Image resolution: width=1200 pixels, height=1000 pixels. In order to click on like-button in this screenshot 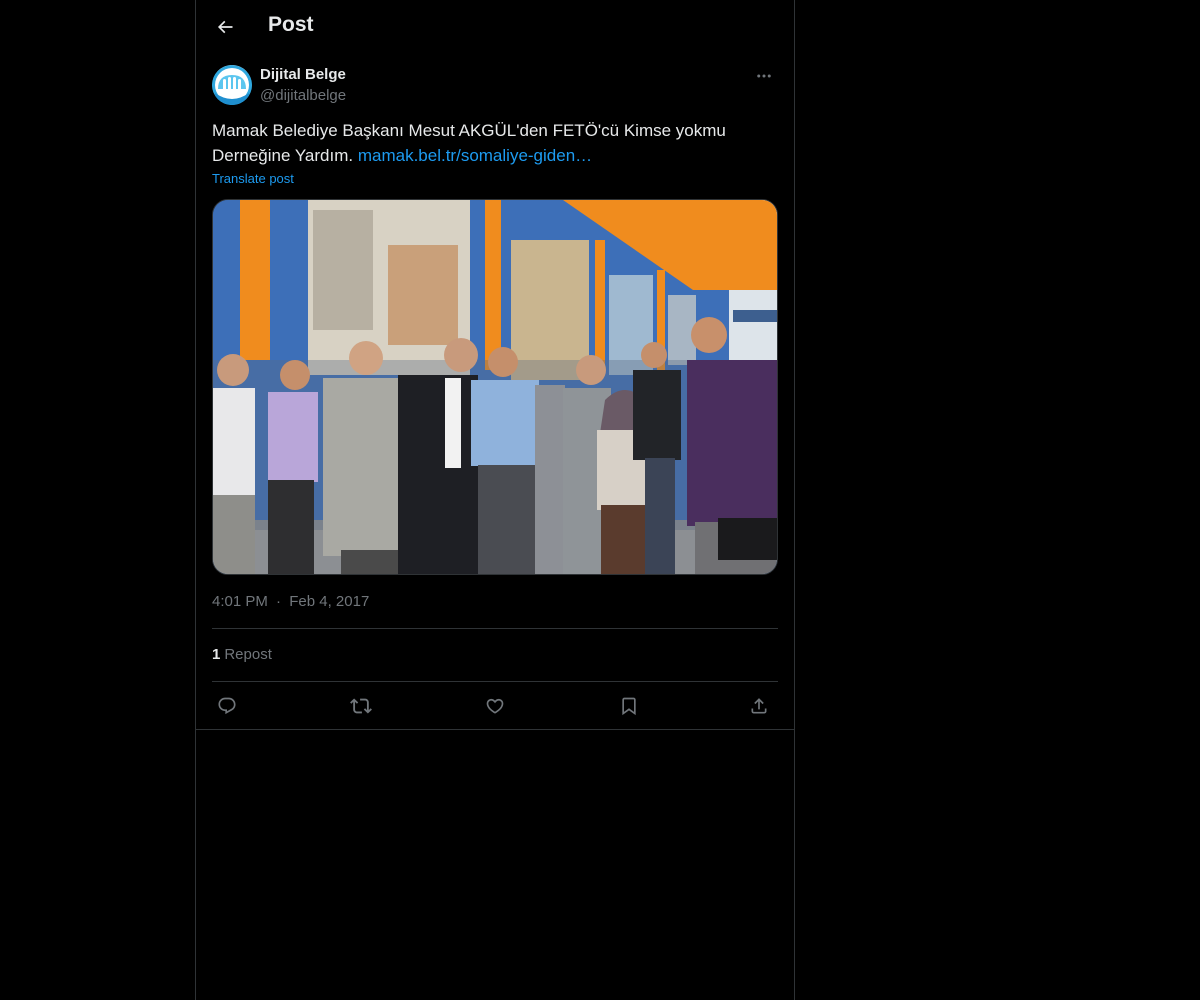, I will do `click(495, 706)`.